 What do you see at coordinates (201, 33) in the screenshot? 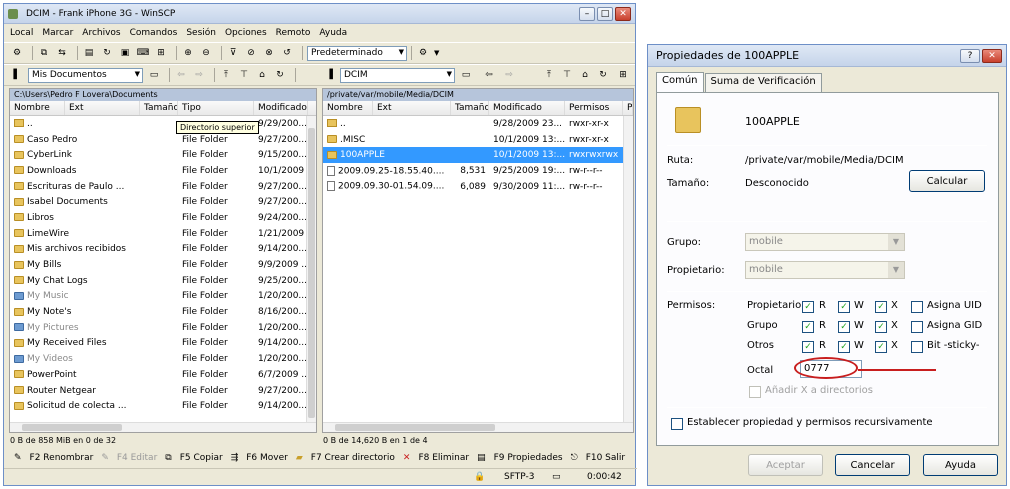
I see `menu-sesion: Sesión` at bounding box center [201, 33].